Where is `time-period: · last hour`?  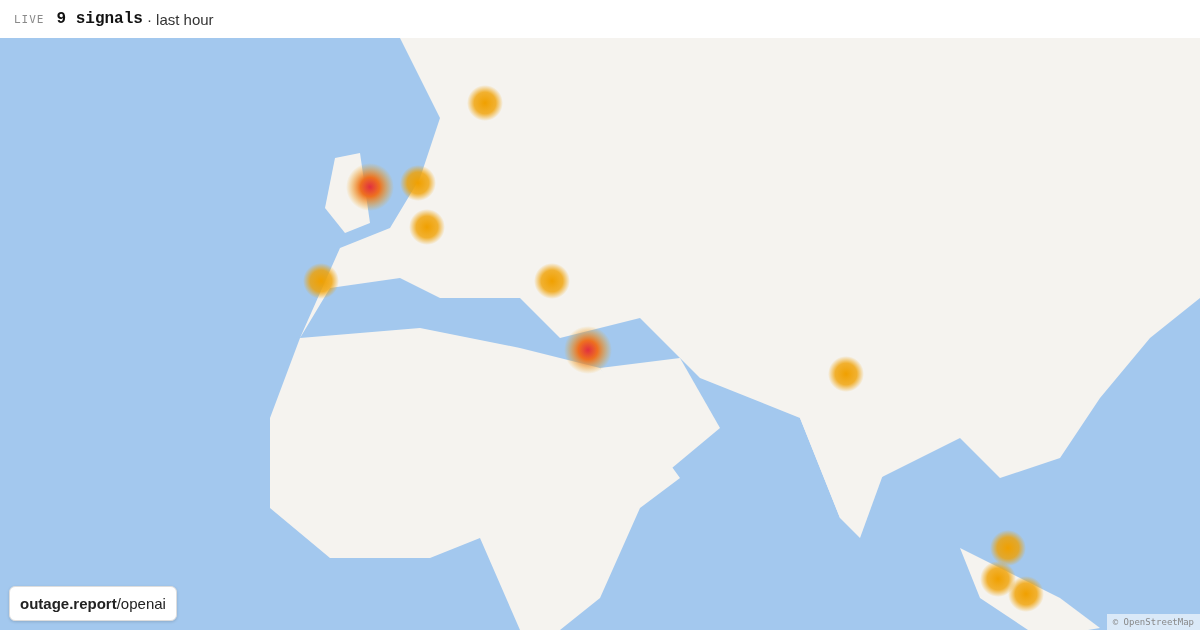
time-period: · last hour is located at coordinates (180, 19).